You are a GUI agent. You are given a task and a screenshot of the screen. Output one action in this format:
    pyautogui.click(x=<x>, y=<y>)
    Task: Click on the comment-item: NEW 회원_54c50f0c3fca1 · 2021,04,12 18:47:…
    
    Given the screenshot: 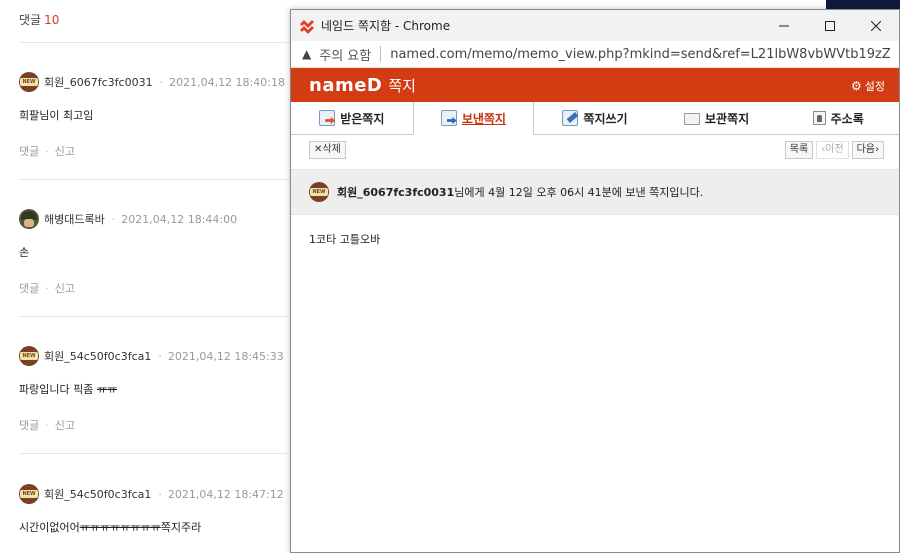 What is the action you would take?
    pyautogui.click(x=155, y=518)
    